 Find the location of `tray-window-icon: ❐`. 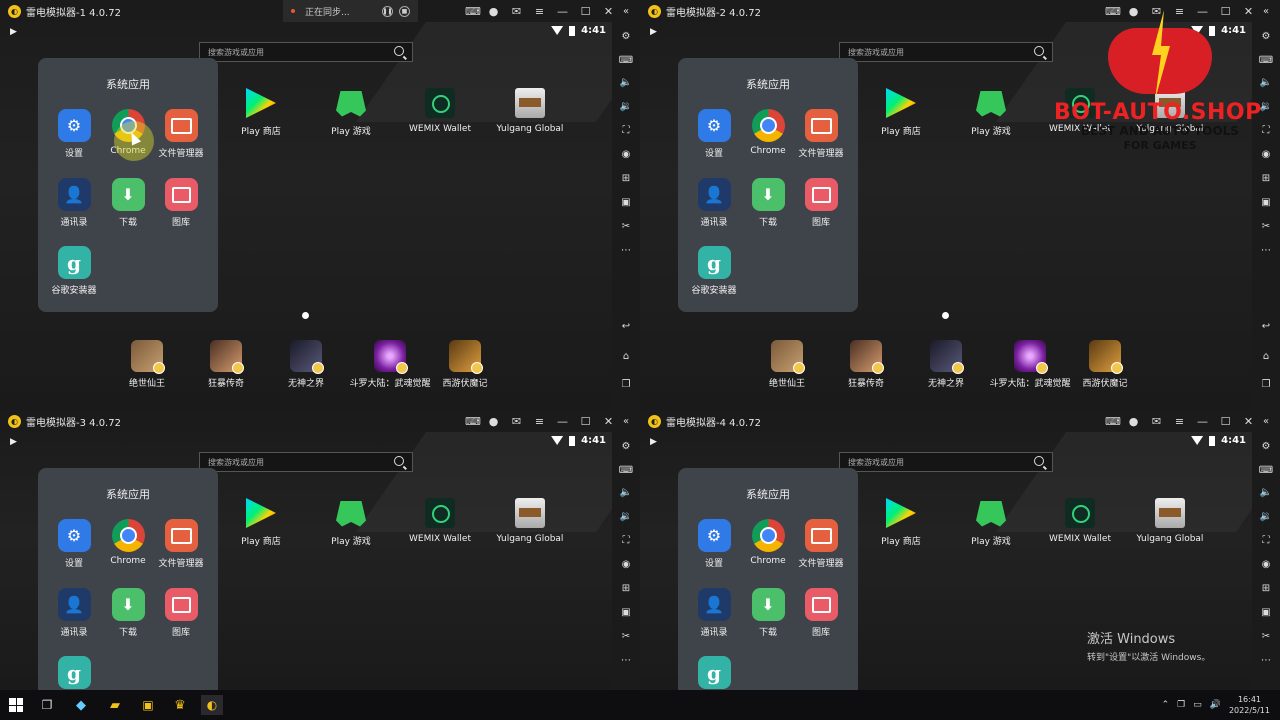

tray-window-icon: ❐ is located at coordinates (1181, 705).